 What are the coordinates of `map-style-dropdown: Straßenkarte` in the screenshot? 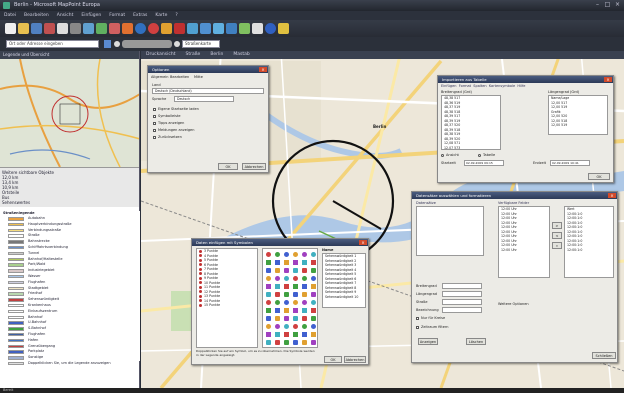 It's located at (201, 44).